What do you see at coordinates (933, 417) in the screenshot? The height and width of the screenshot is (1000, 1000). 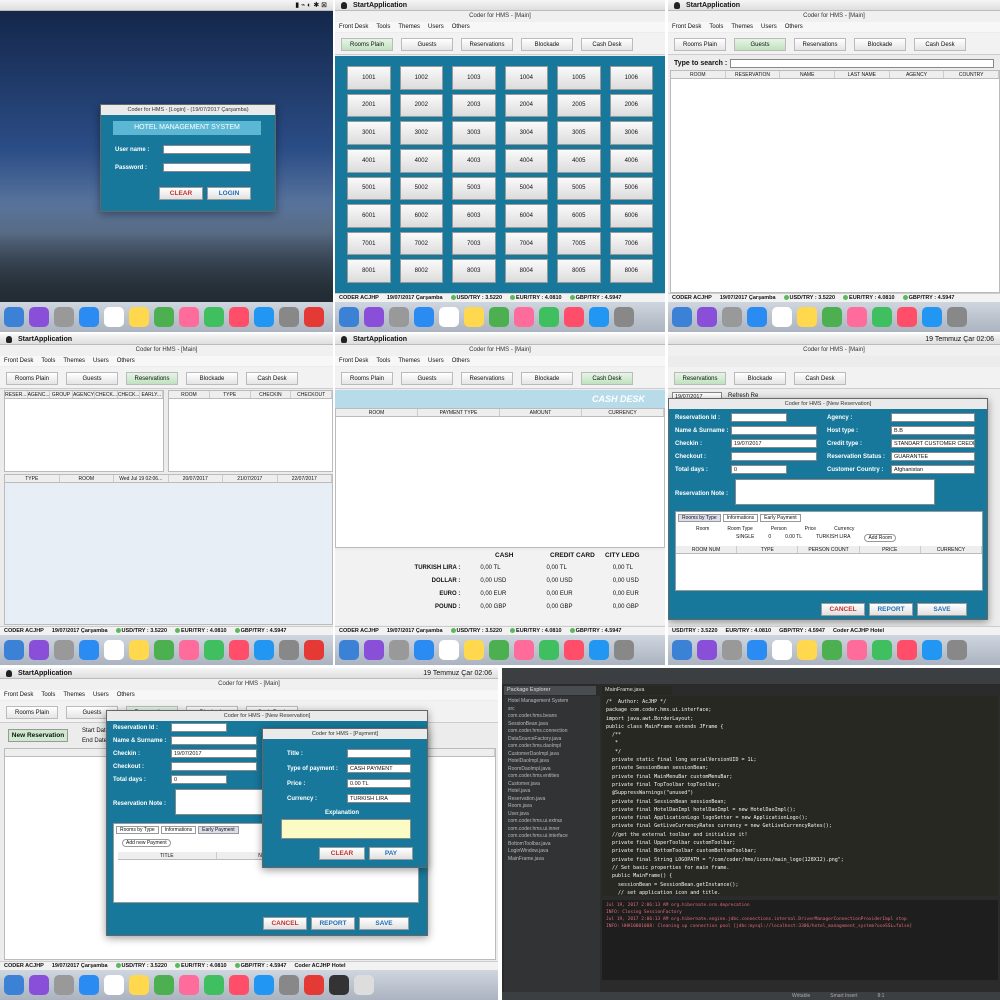 I see `agency-select` at bounding box center [933, 417].